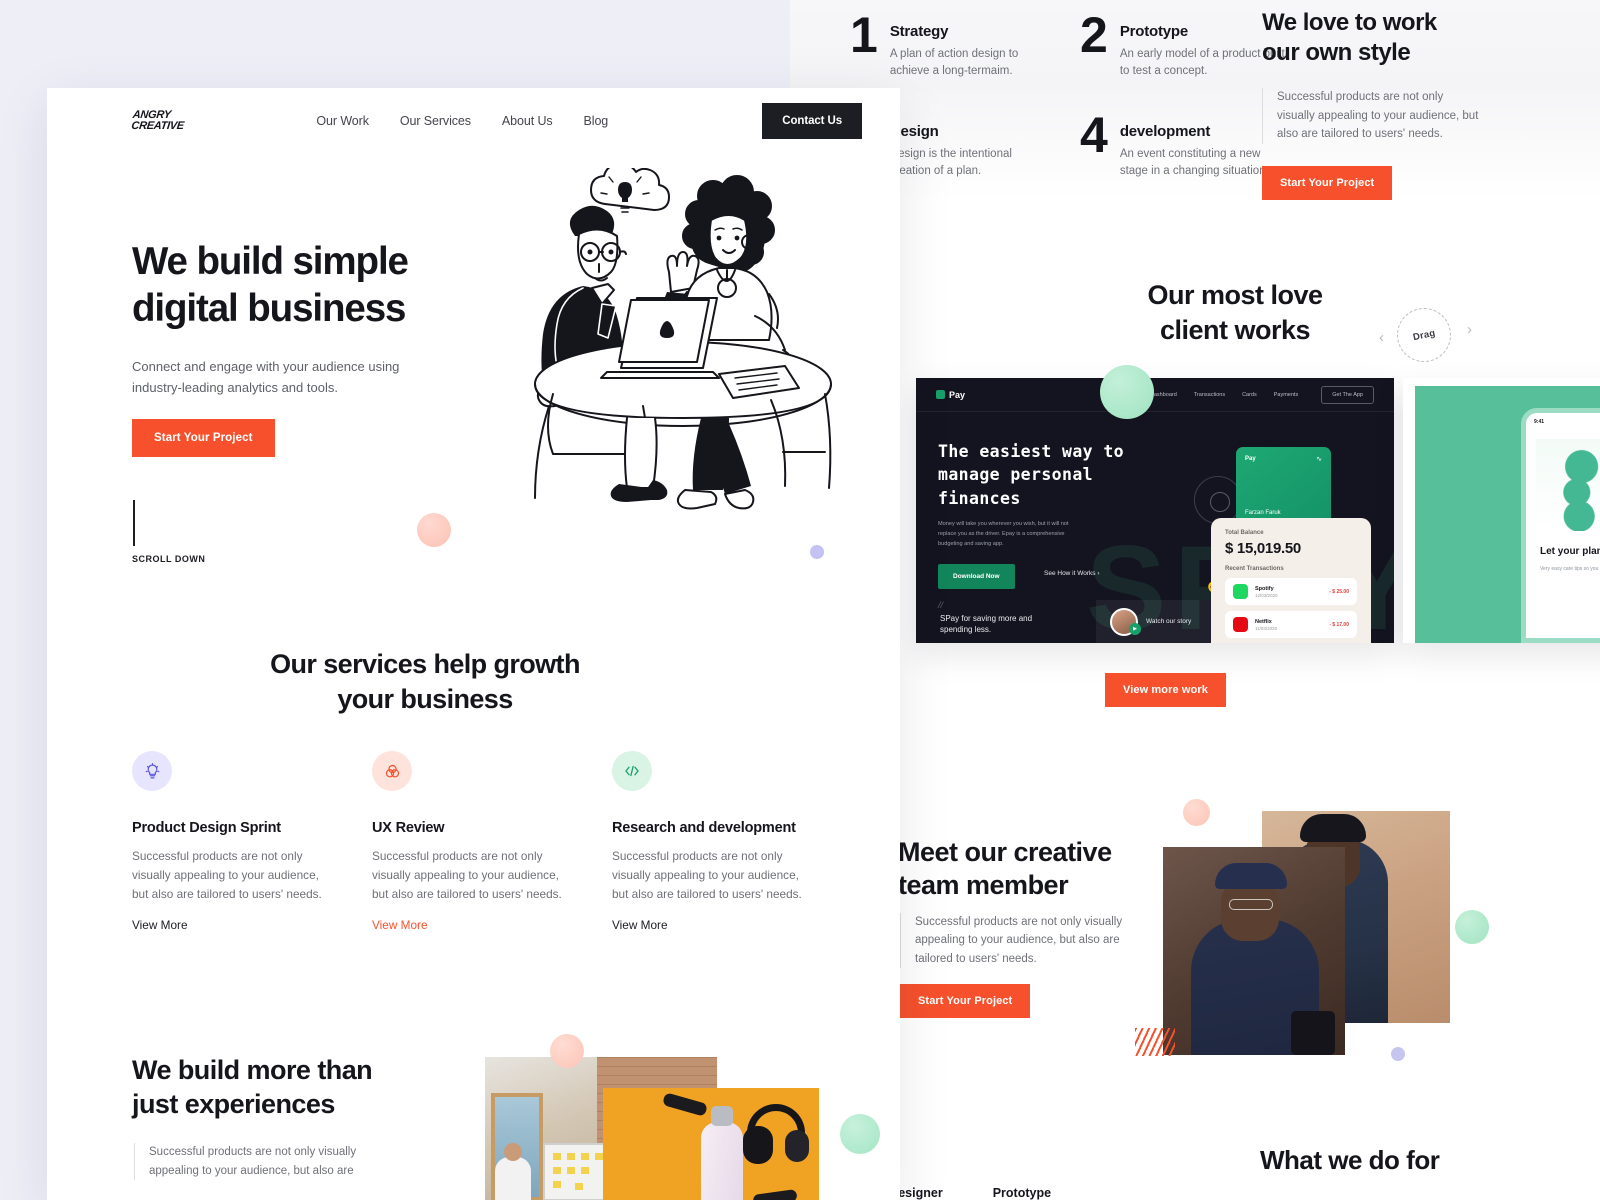 The height and width of the screenshot is (1200, 1600). I want to click on transaction-date: 11/03/2020, so click(1266, 628).